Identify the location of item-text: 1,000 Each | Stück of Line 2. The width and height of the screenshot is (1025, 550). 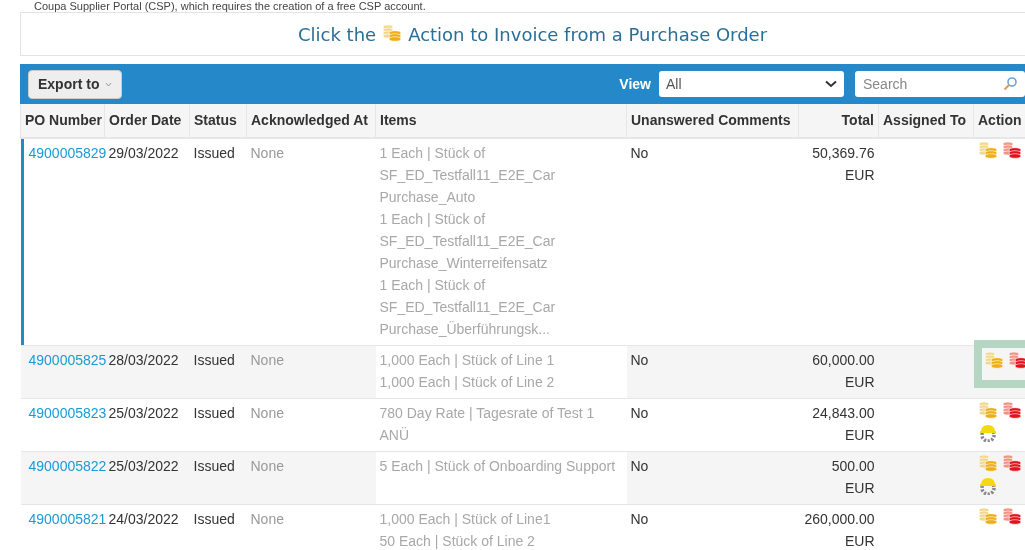
(467, 382).